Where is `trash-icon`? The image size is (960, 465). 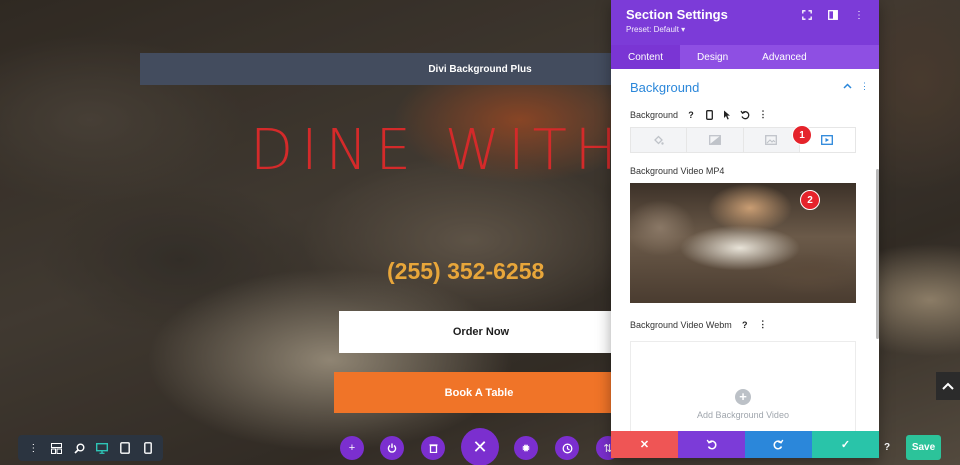 trash-icon is located at coordinates (433, 448).